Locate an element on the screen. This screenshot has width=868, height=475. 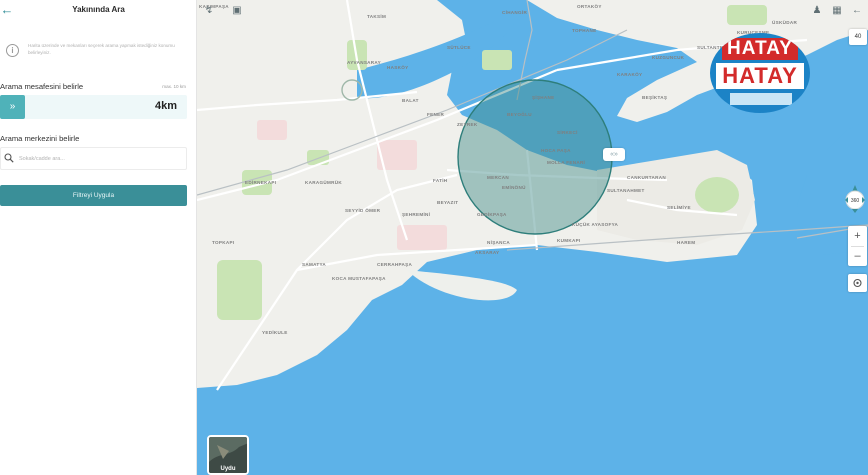
chevron-double-right-icon: » is located at coordinates (12, 107).